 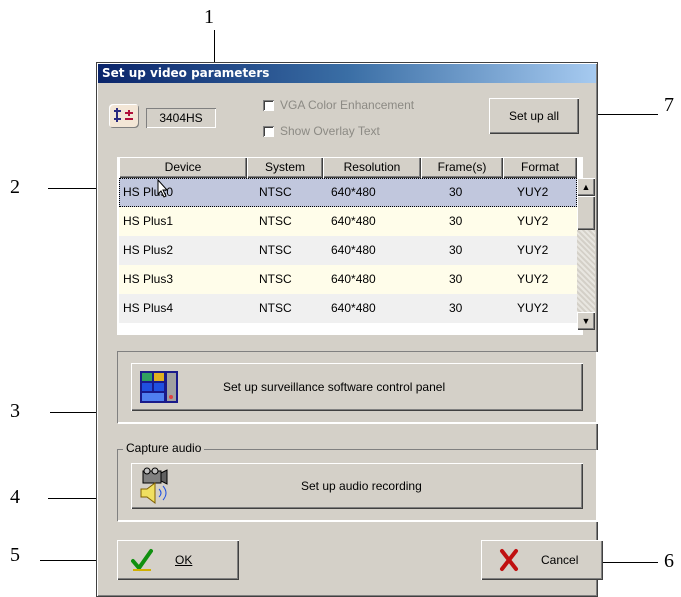 I want to click on audio-recording-label: Set up audio recording, so click(x=361, y=486).